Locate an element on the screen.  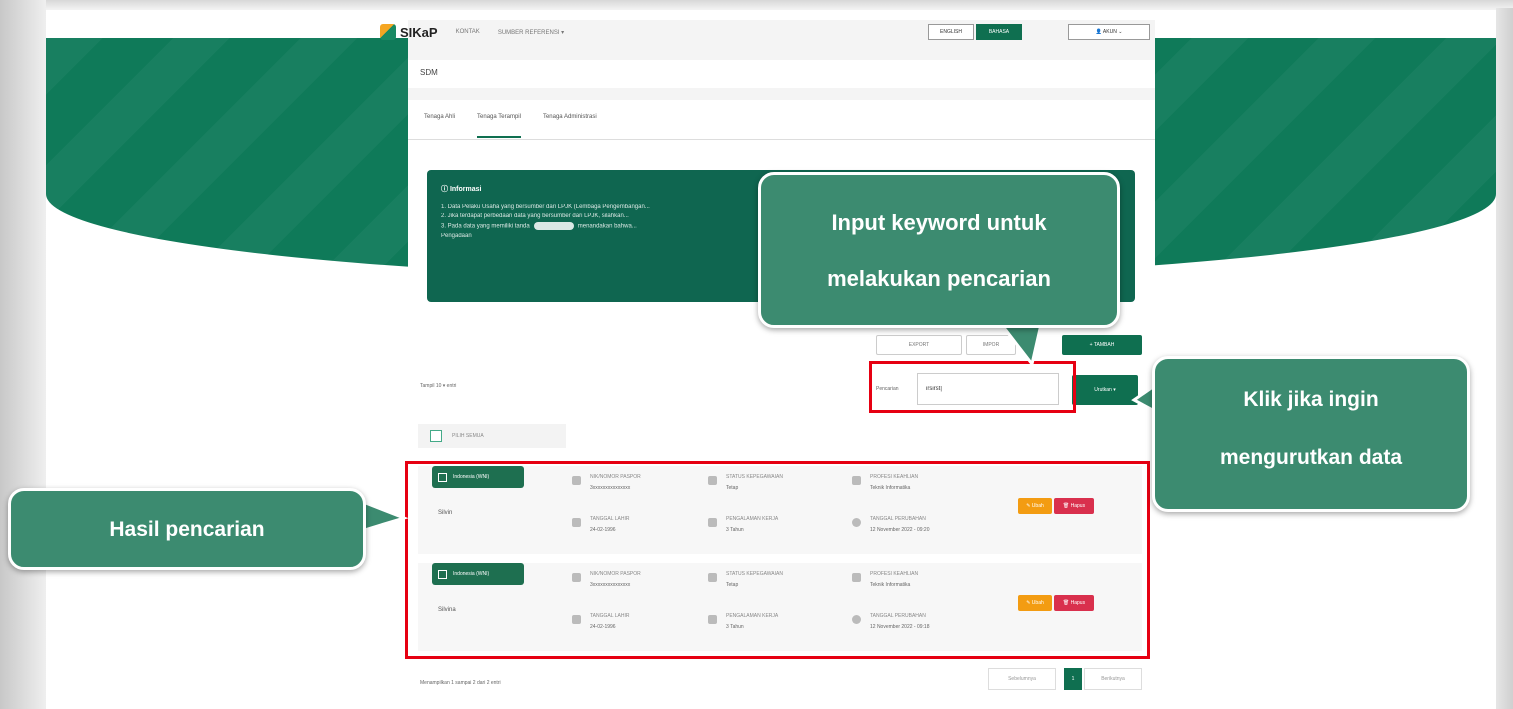
tab-tenaga-administrasi: Tenaga Administrasi is located at coordinates (570, 119).